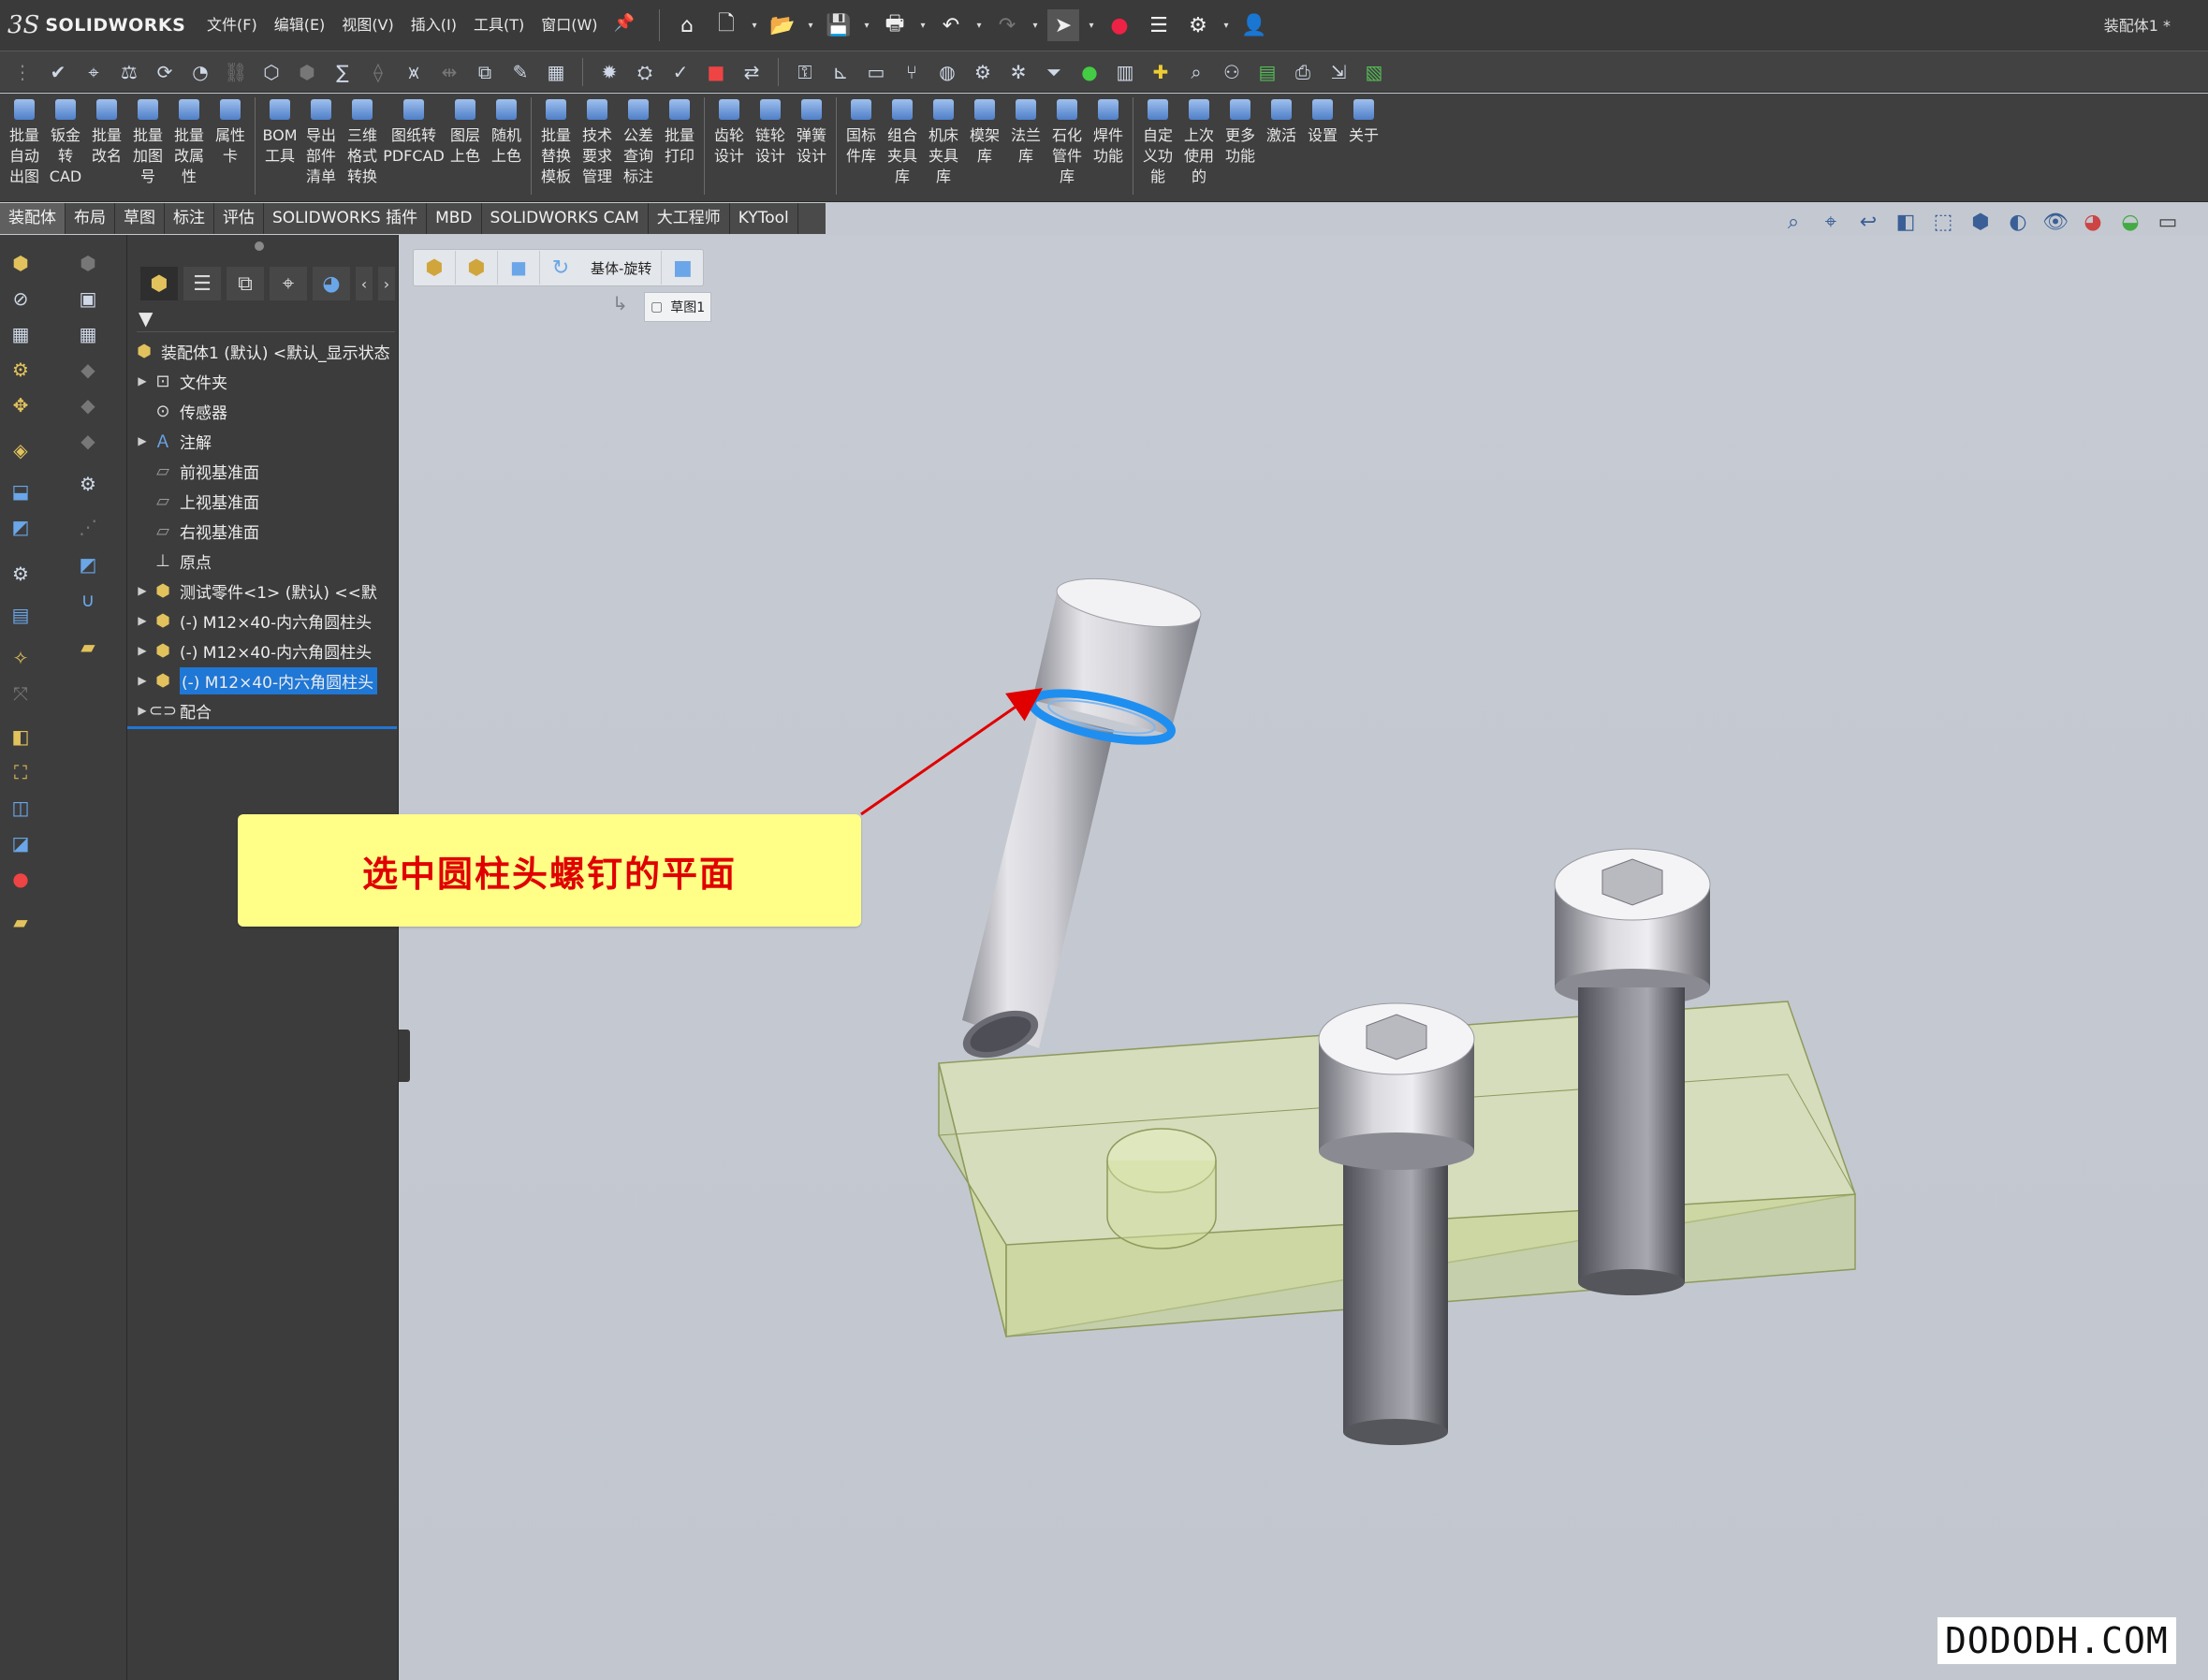  Describe the element at coordinates (841, 72) in the screenshot. I see `dimension-icon: ⊾` at that location.